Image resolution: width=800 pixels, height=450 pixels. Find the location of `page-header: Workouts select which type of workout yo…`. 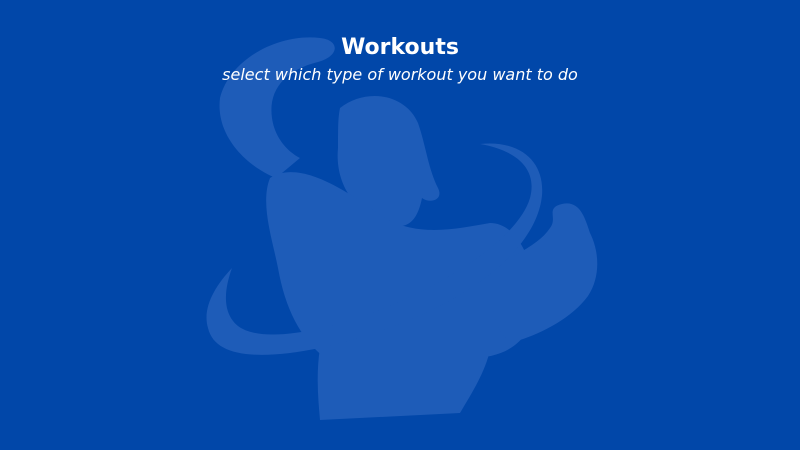

page-header: Workouts select which type of workout yo… is located at coordinates (400, 60).